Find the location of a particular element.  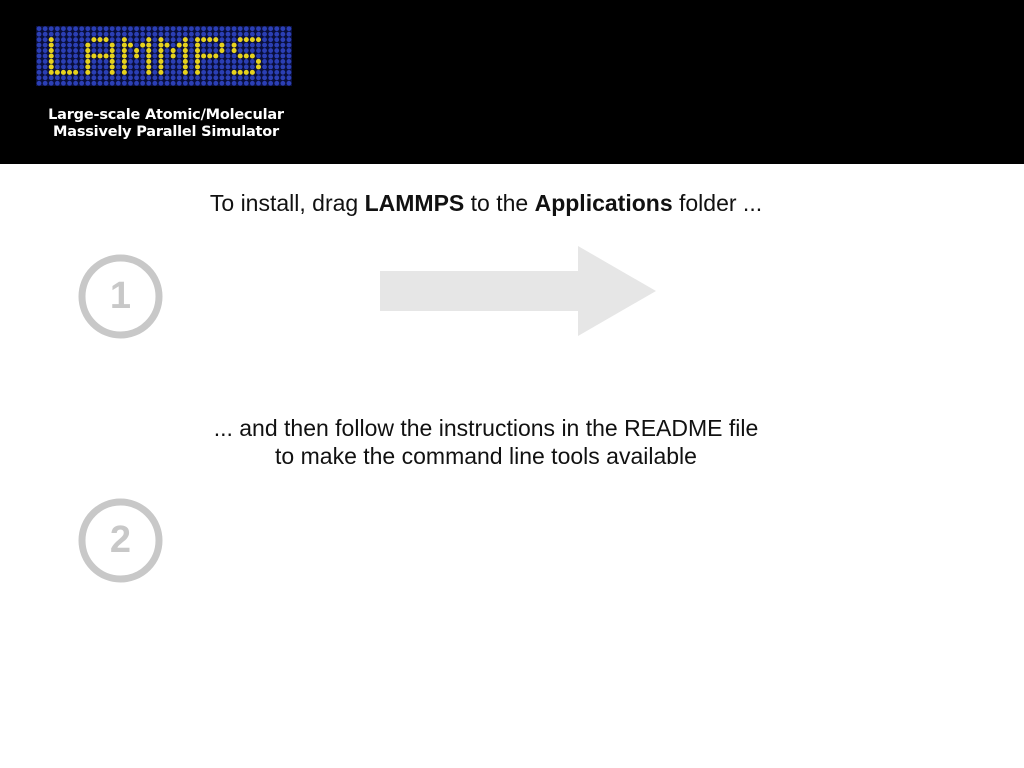

tagline-line-2: Massively Parallel Simulator is located at coordinates (166, 132).